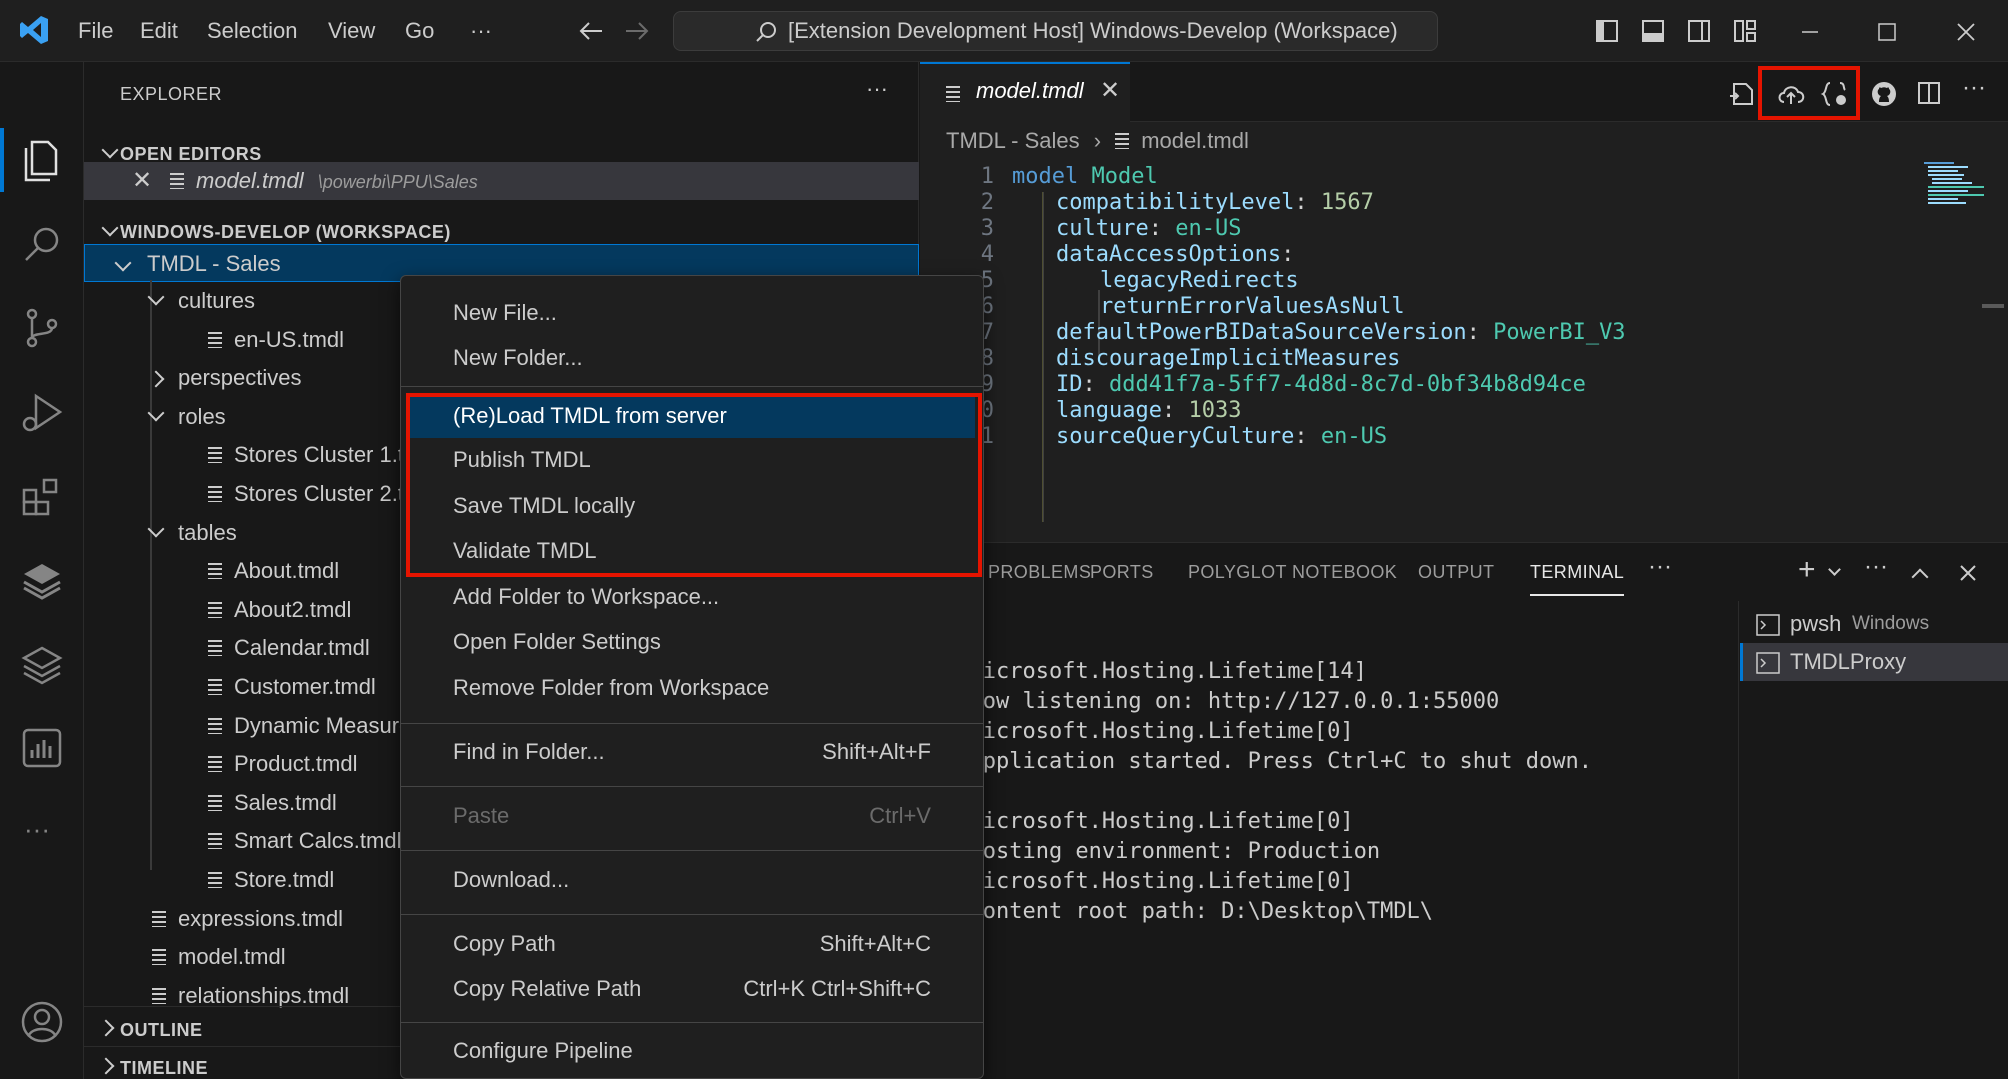  I want to click on open-editor-item: ✕ model.tmdl \powerbi\PPU\Sales, so click(501, 181).